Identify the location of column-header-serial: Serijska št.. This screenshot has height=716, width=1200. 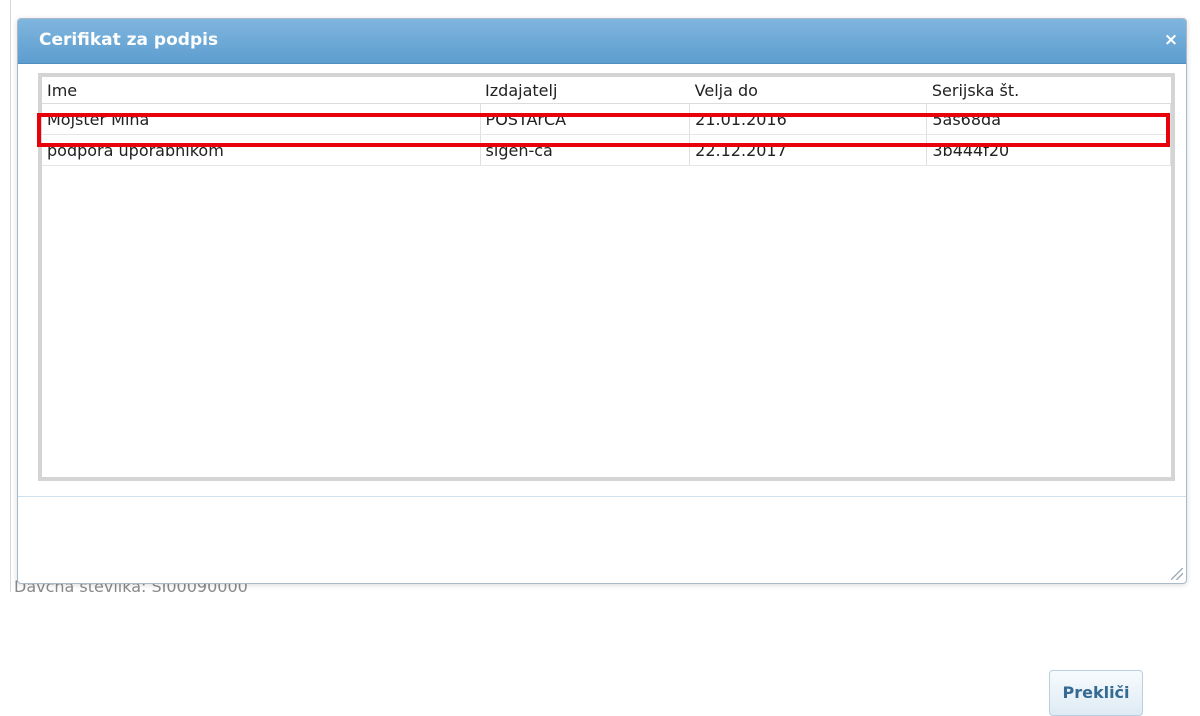
(1048, 90).